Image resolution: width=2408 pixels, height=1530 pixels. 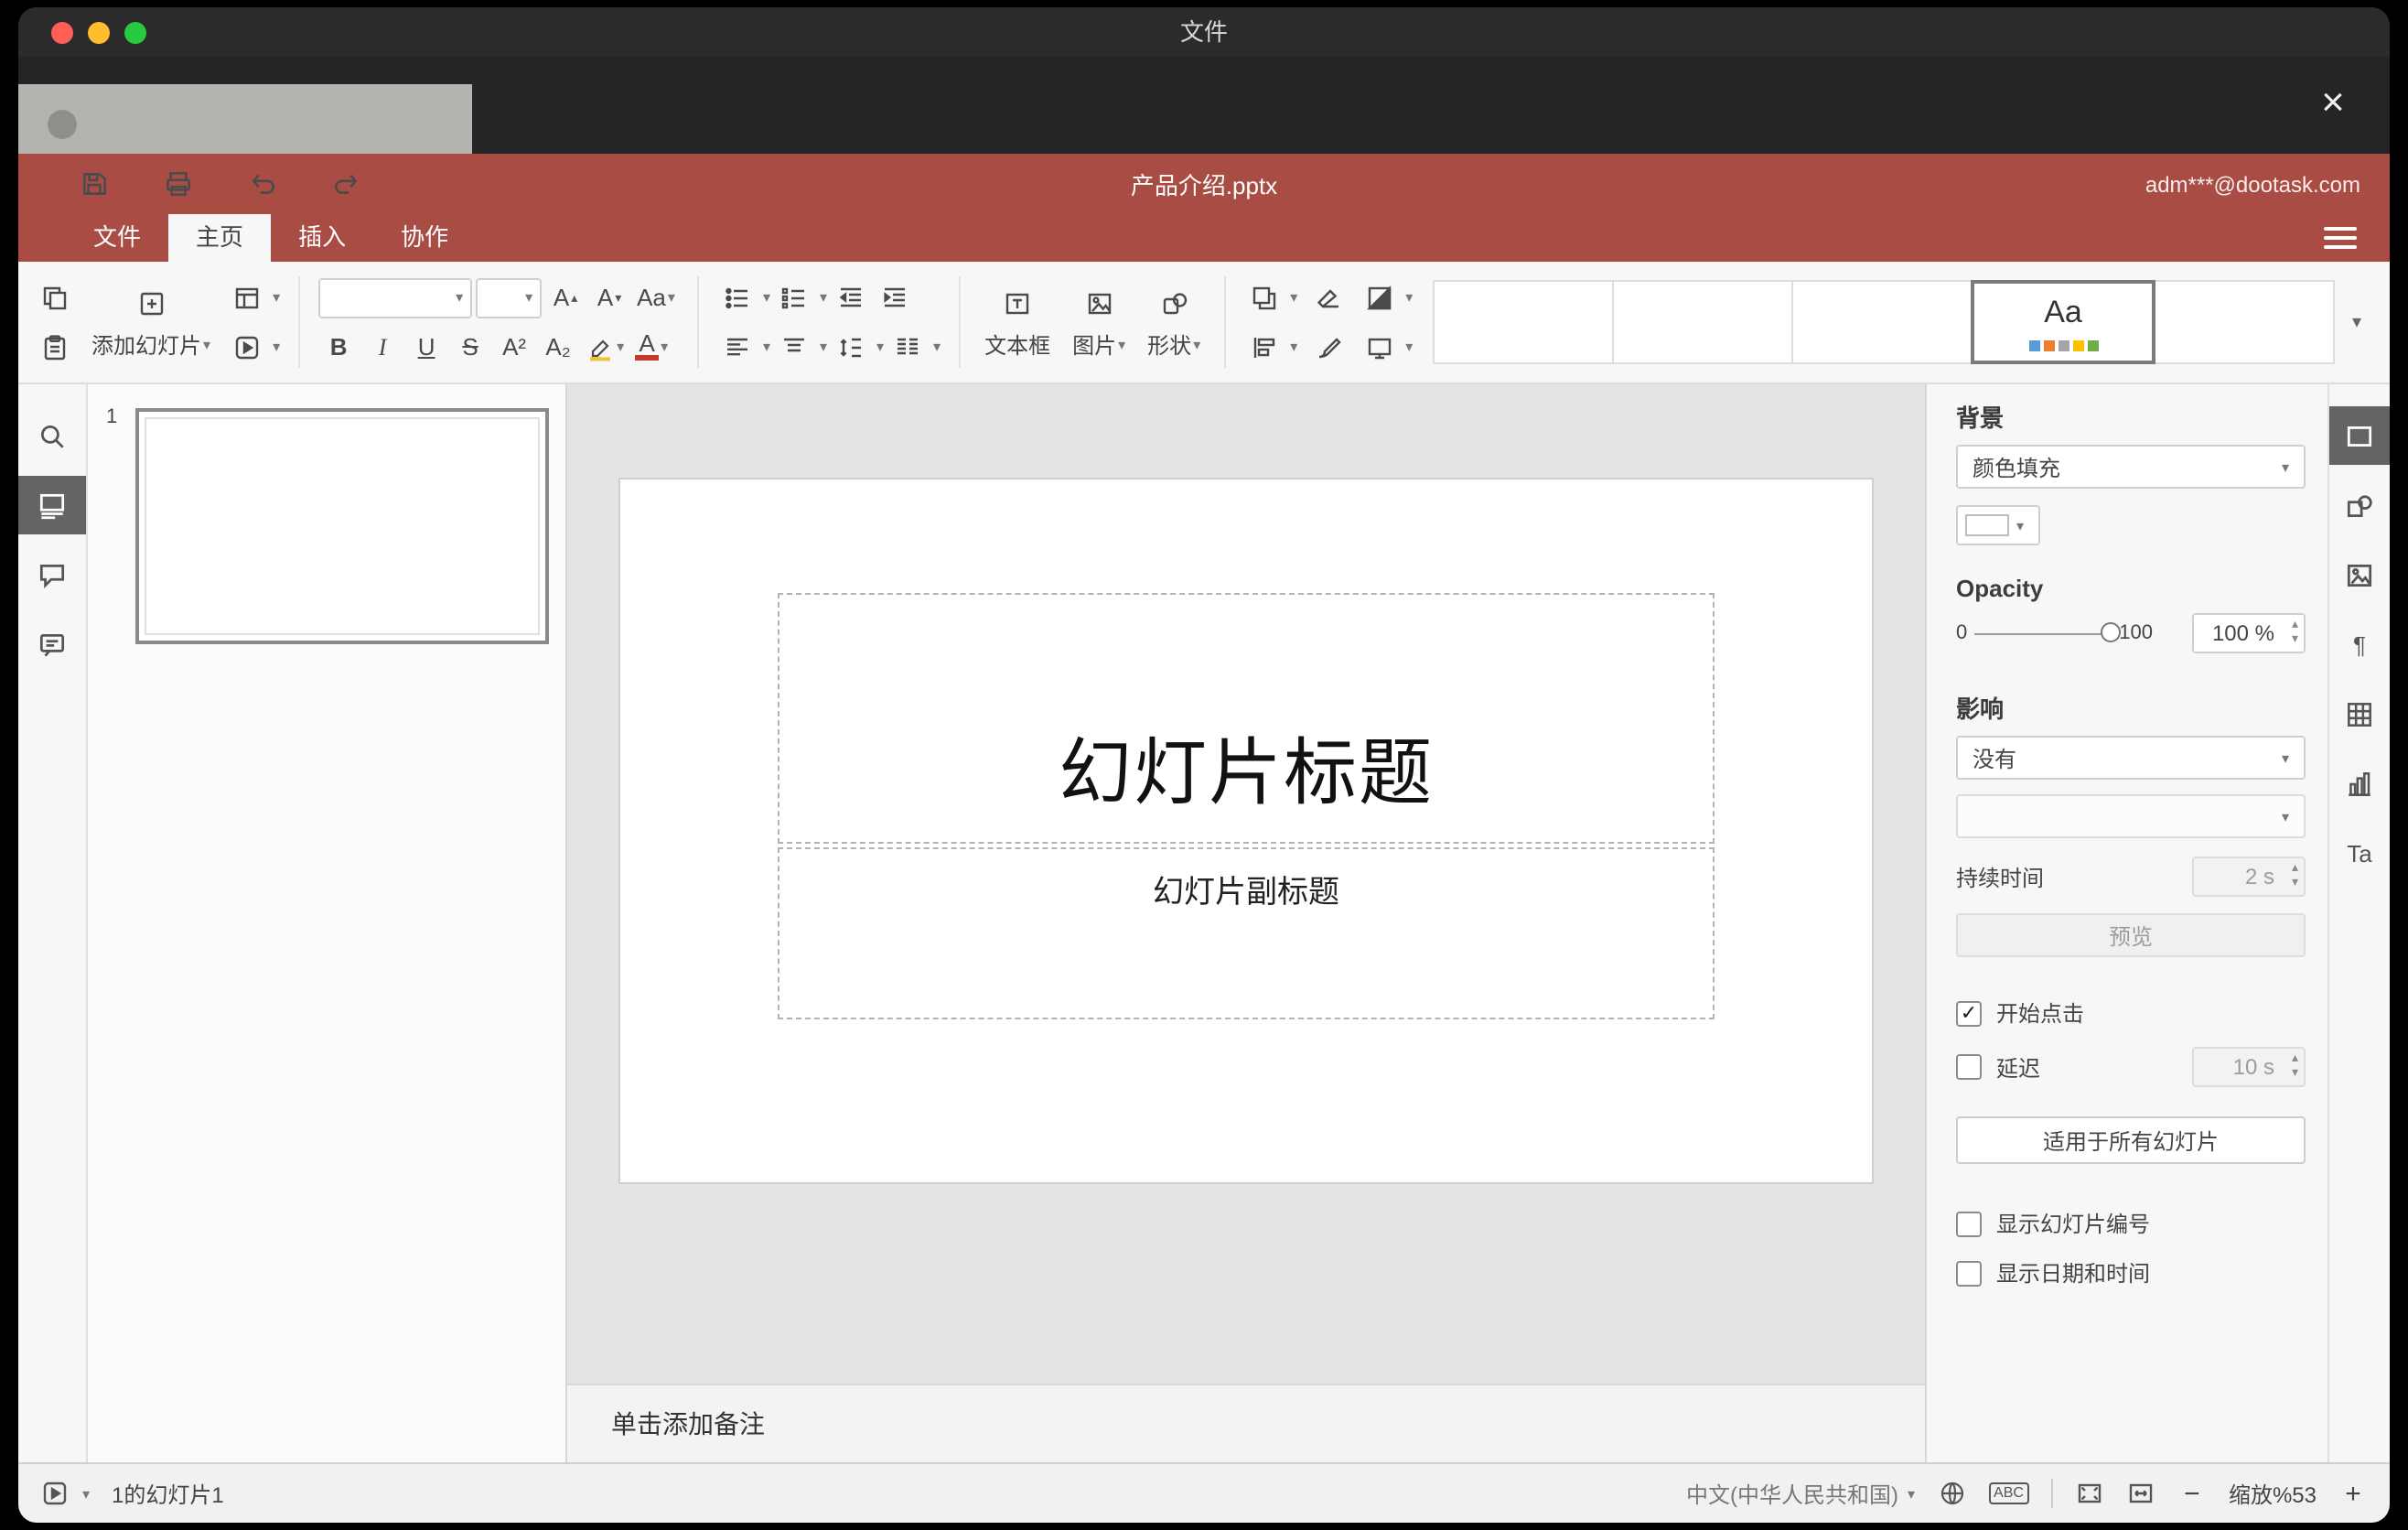 I want to click on show-slide-number-checkbox, so click(x=1969, y=1223).